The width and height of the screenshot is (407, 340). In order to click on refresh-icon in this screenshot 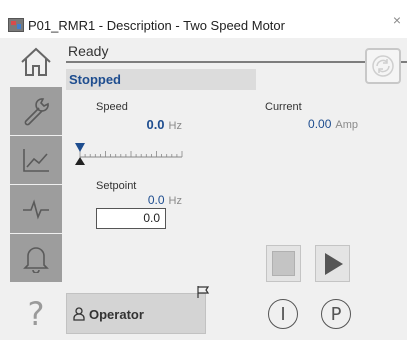, I will do `click(383, 66)`.